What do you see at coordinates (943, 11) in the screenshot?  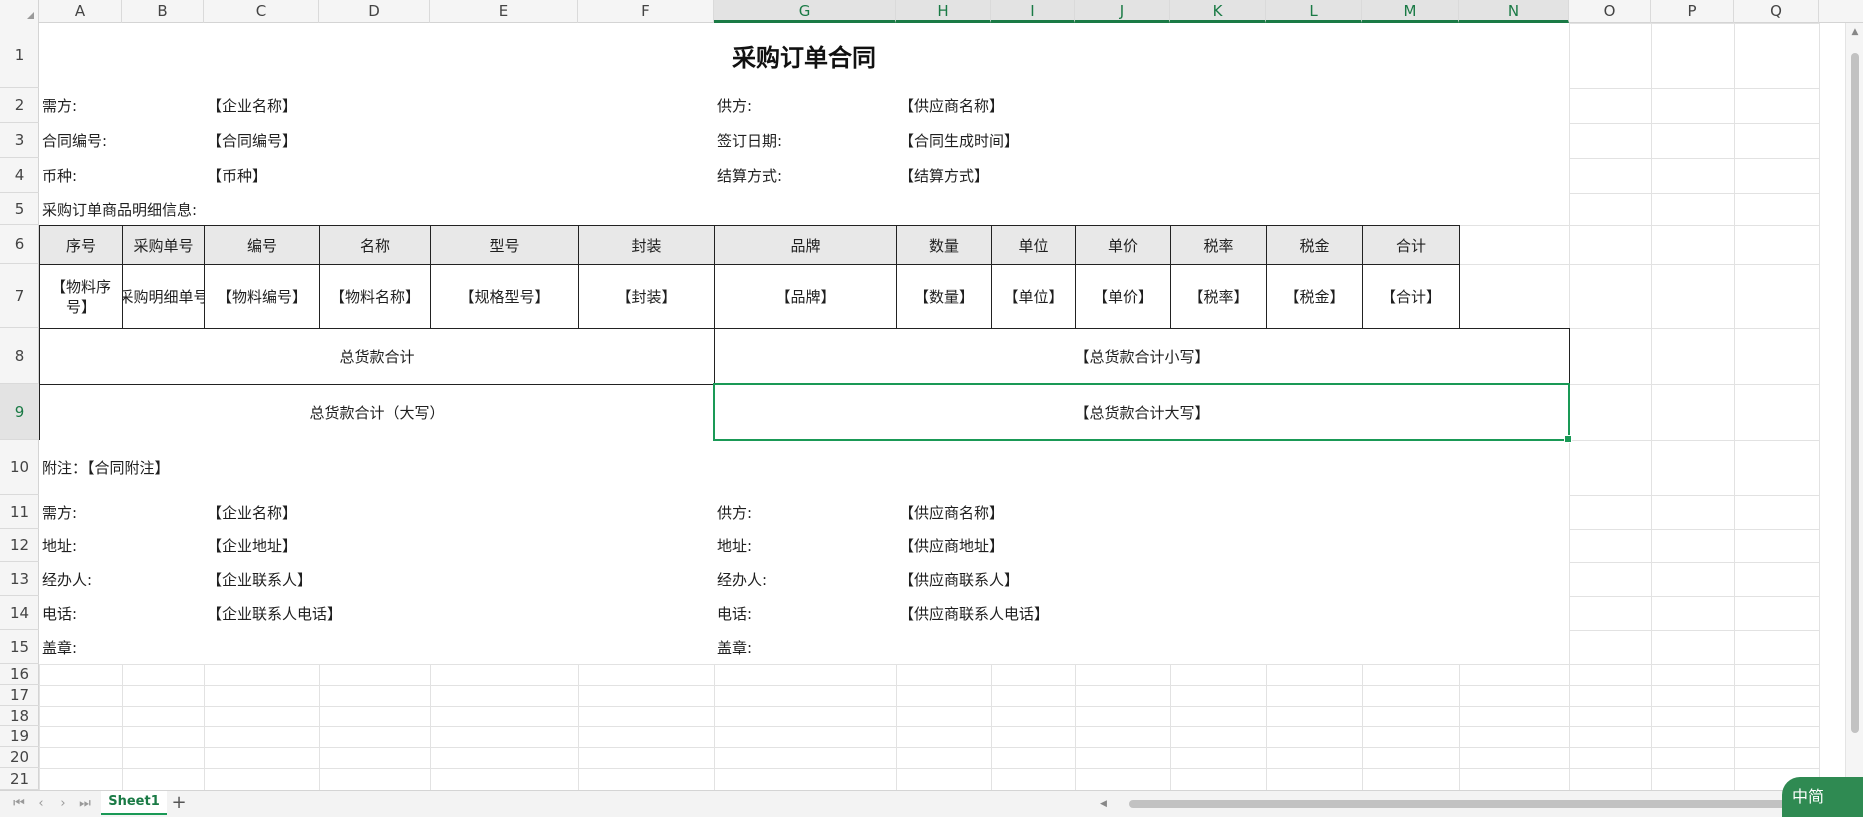 I see `column-header-h: H` at bounding box center [943, 11].